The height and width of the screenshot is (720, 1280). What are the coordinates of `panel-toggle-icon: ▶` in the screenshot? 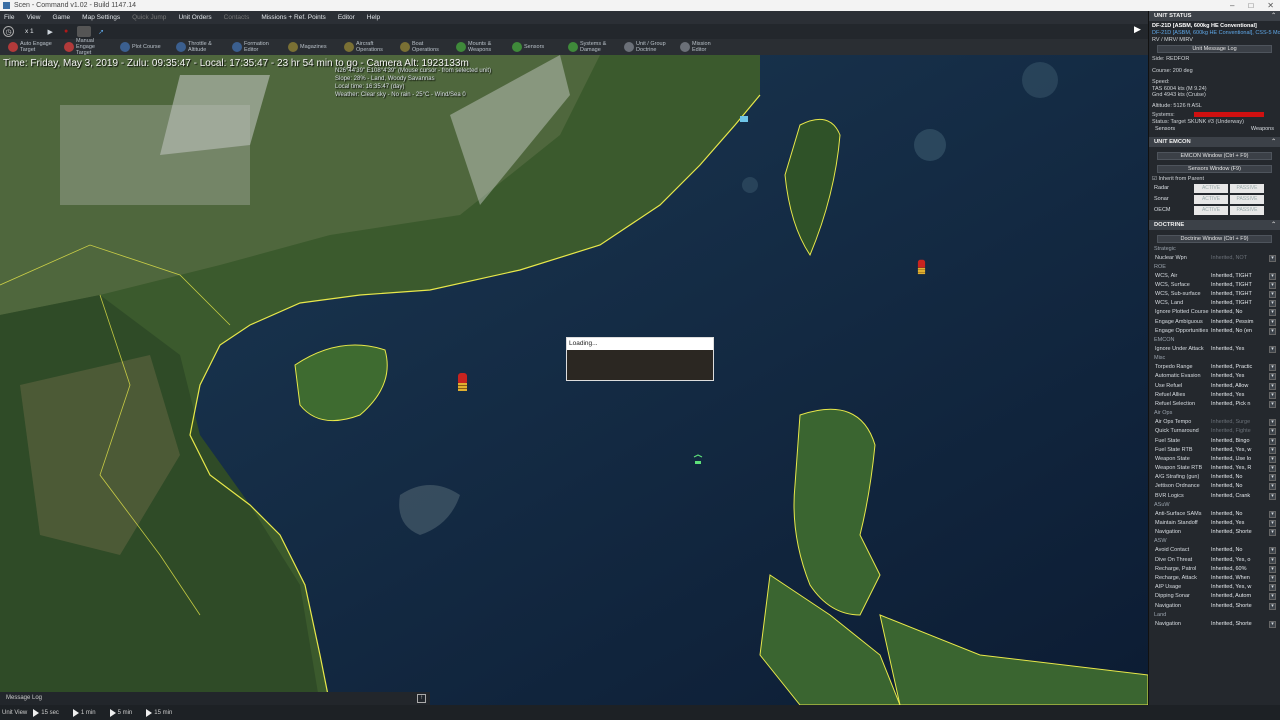 It's located at (1137, 29).